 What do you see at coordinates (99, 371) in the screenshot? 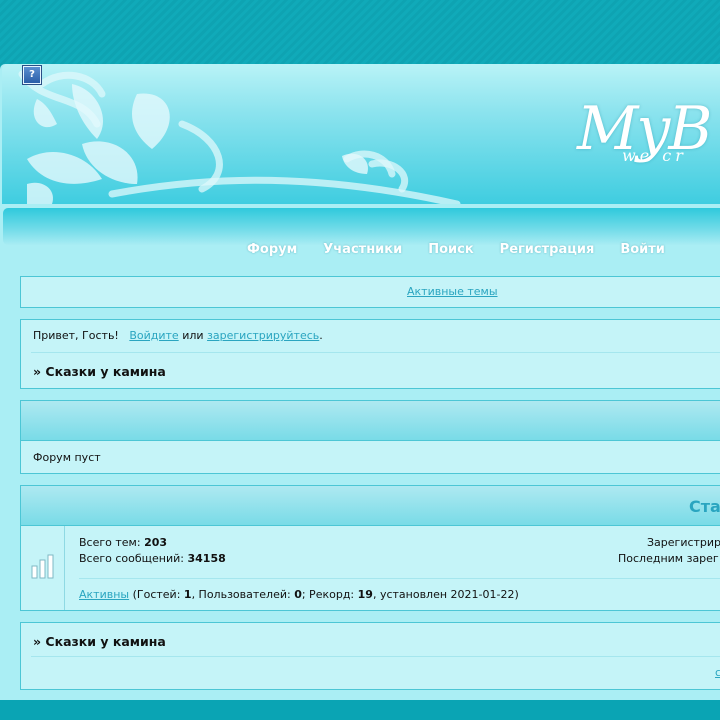
I see `breadcrumb: » Сказки у камина` at bounding box center [99, 371].